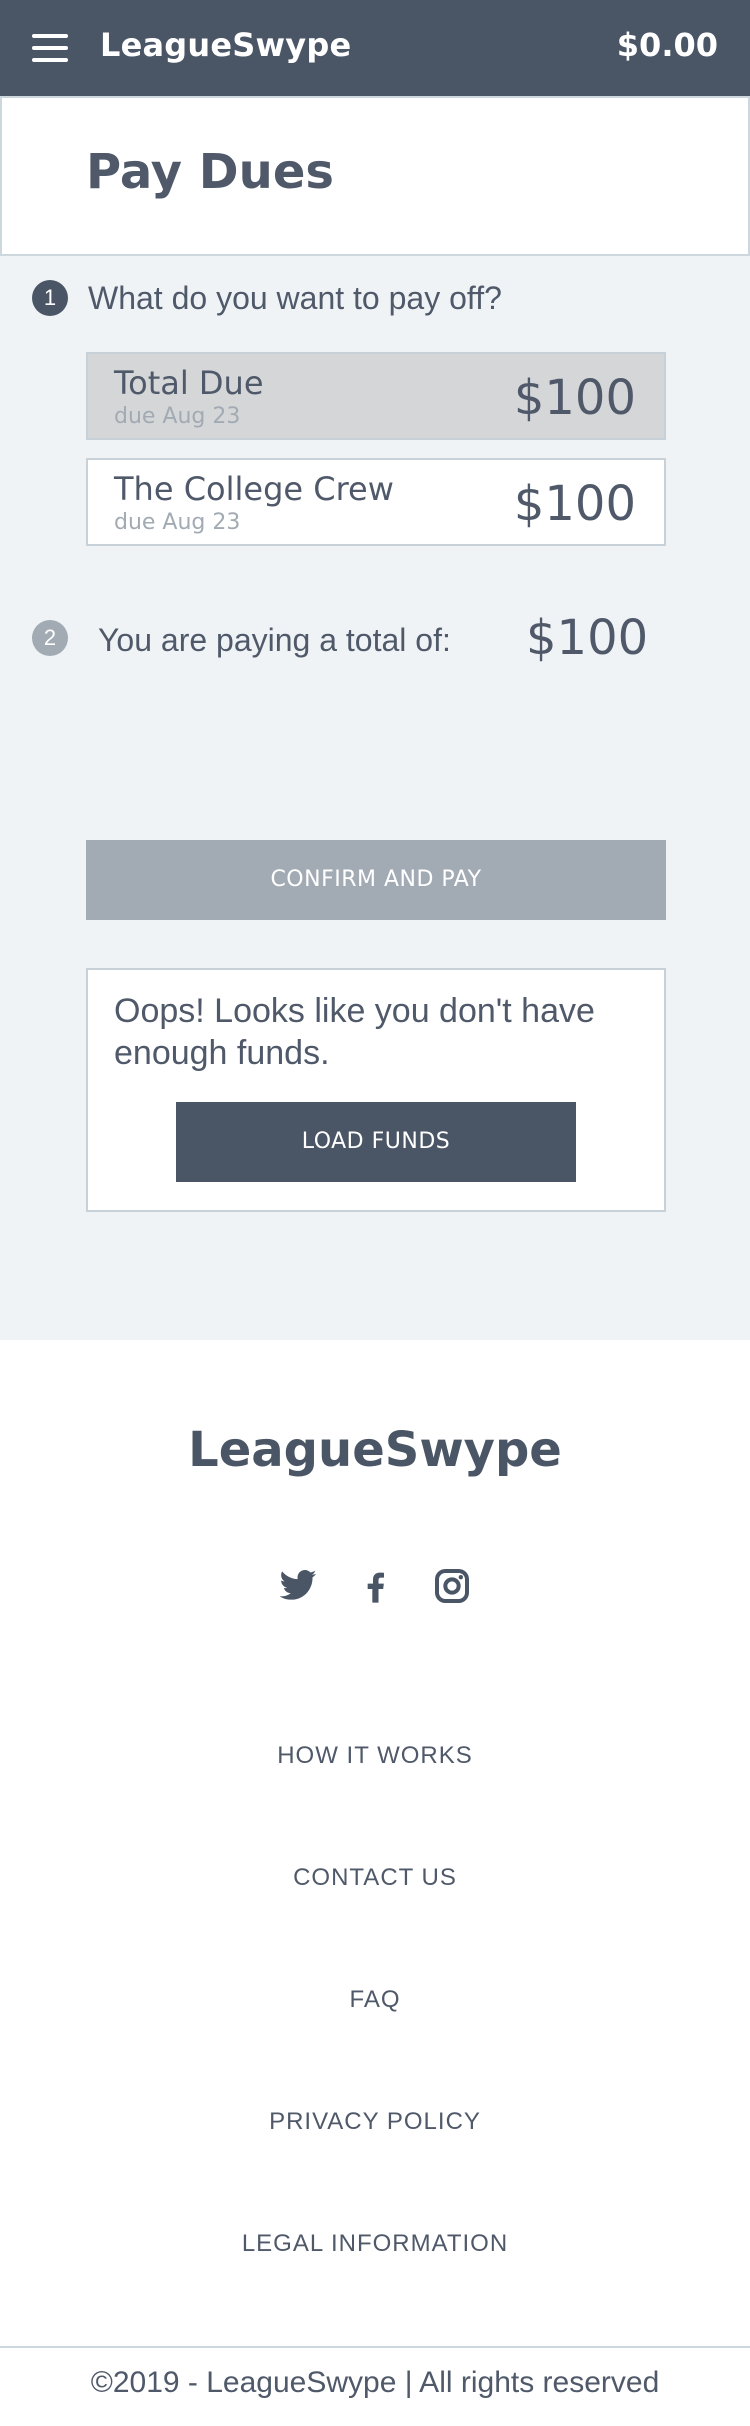 The image size is (750, 2426). Describe the element at coordinates (50, 298) in the screenshot. I see `step-1-badge: 1` at that location.